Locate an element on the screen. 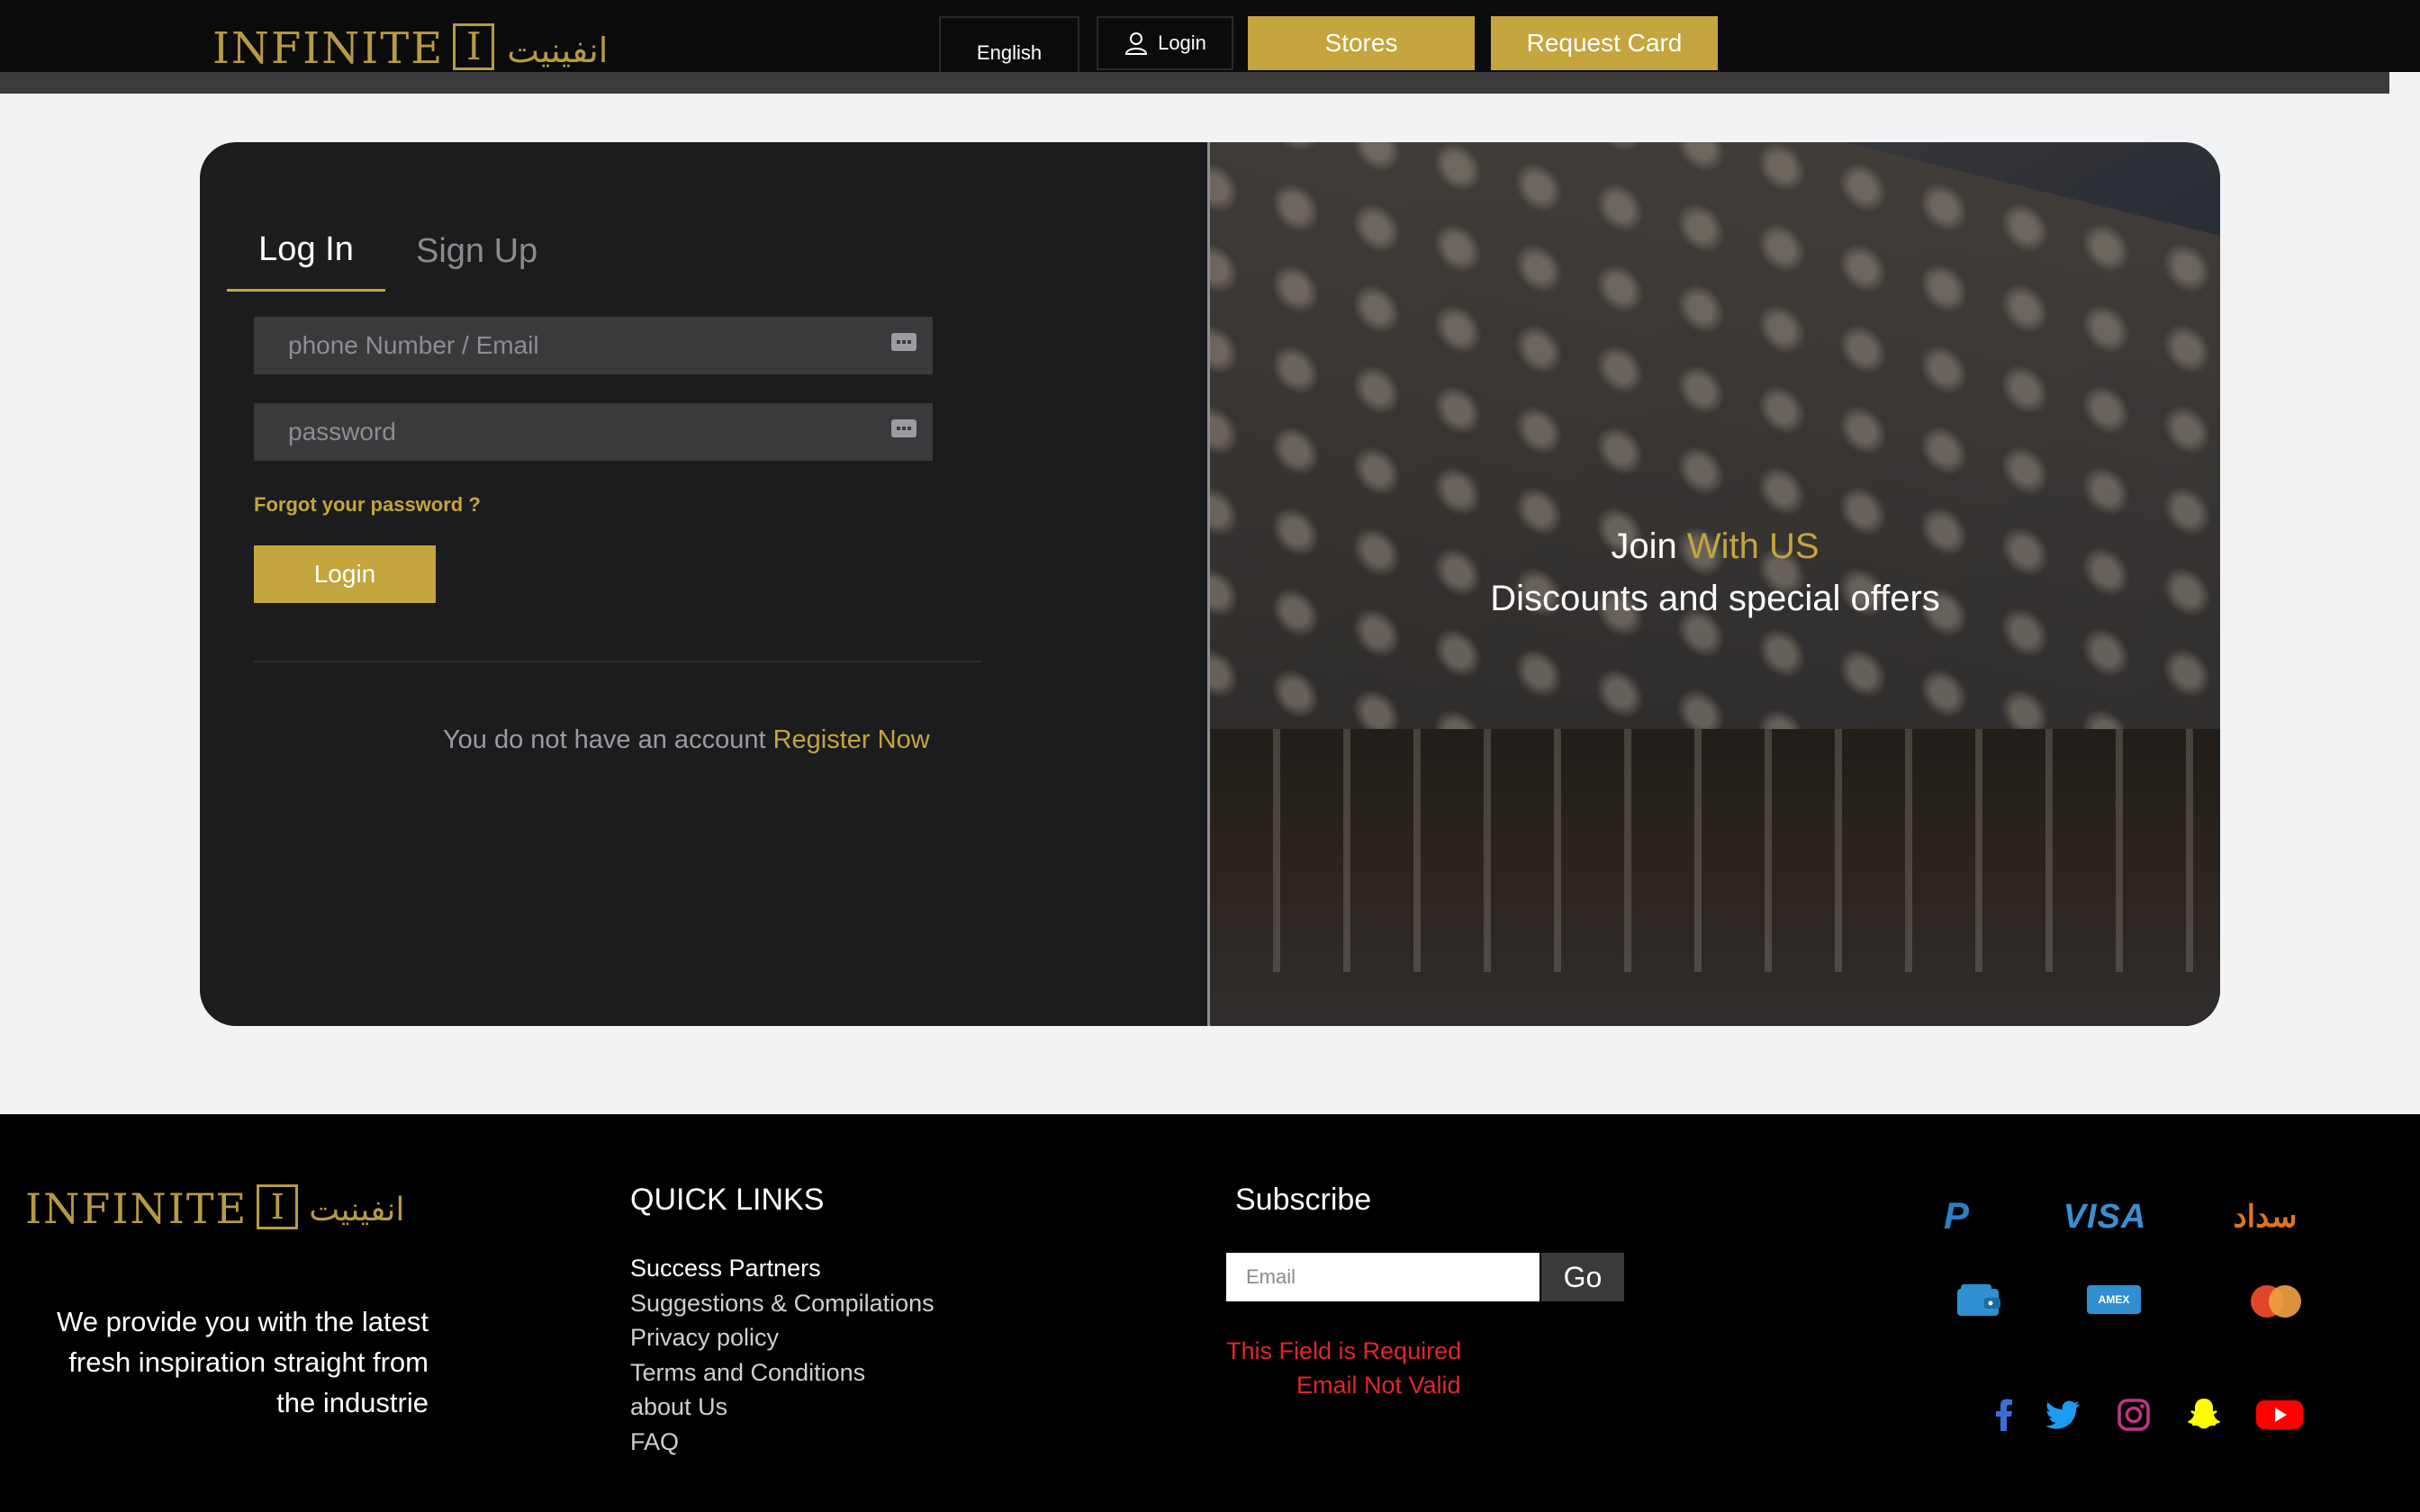 The height and width of the screenshot is (1512, 2420). phone-email-input is located at coordinates (576, 346).